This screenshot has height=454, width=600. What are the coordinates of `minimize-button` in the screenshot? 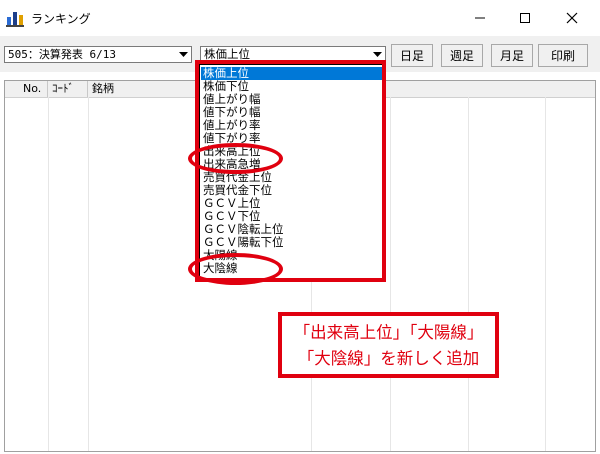 It's located at (480, 18).